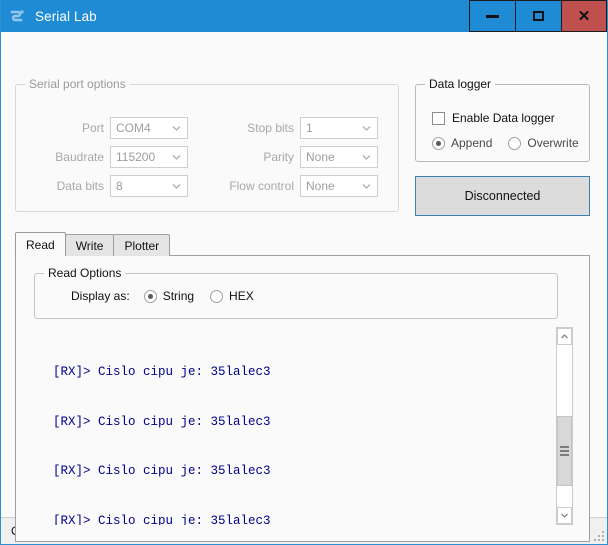 The height and width of the screenshot is (545, 608). Describe the element at coordinates (320, 157) in the screenshot. I see `parity-value: None` at that location.